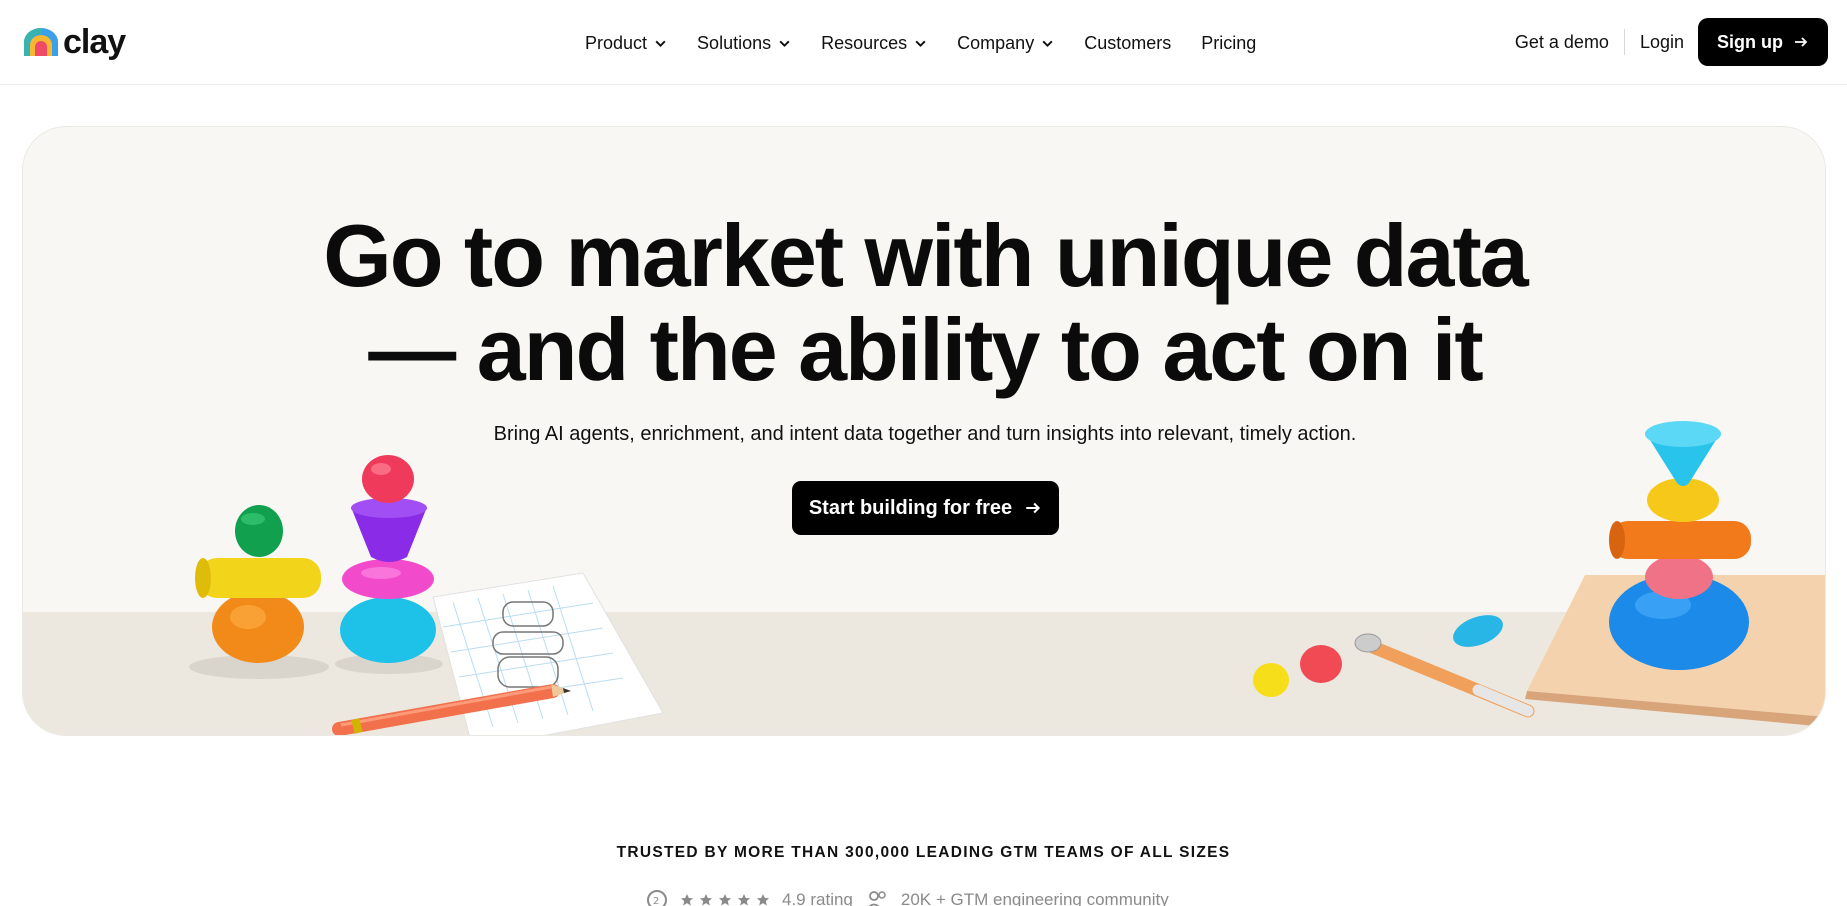 The height and width of the screenshot is (906, 1847). What do you see at coordinates (656, 901) in the screenshot?
I see `svg-text: 2` at bounding box center [656, 901].